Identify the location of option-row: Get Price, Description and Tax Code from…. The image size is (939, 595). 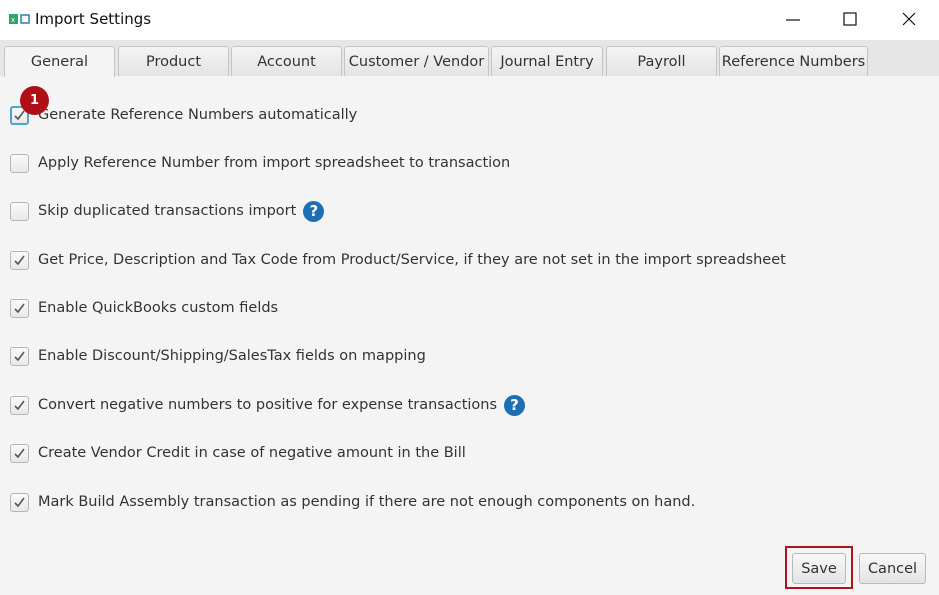
(398, 260).